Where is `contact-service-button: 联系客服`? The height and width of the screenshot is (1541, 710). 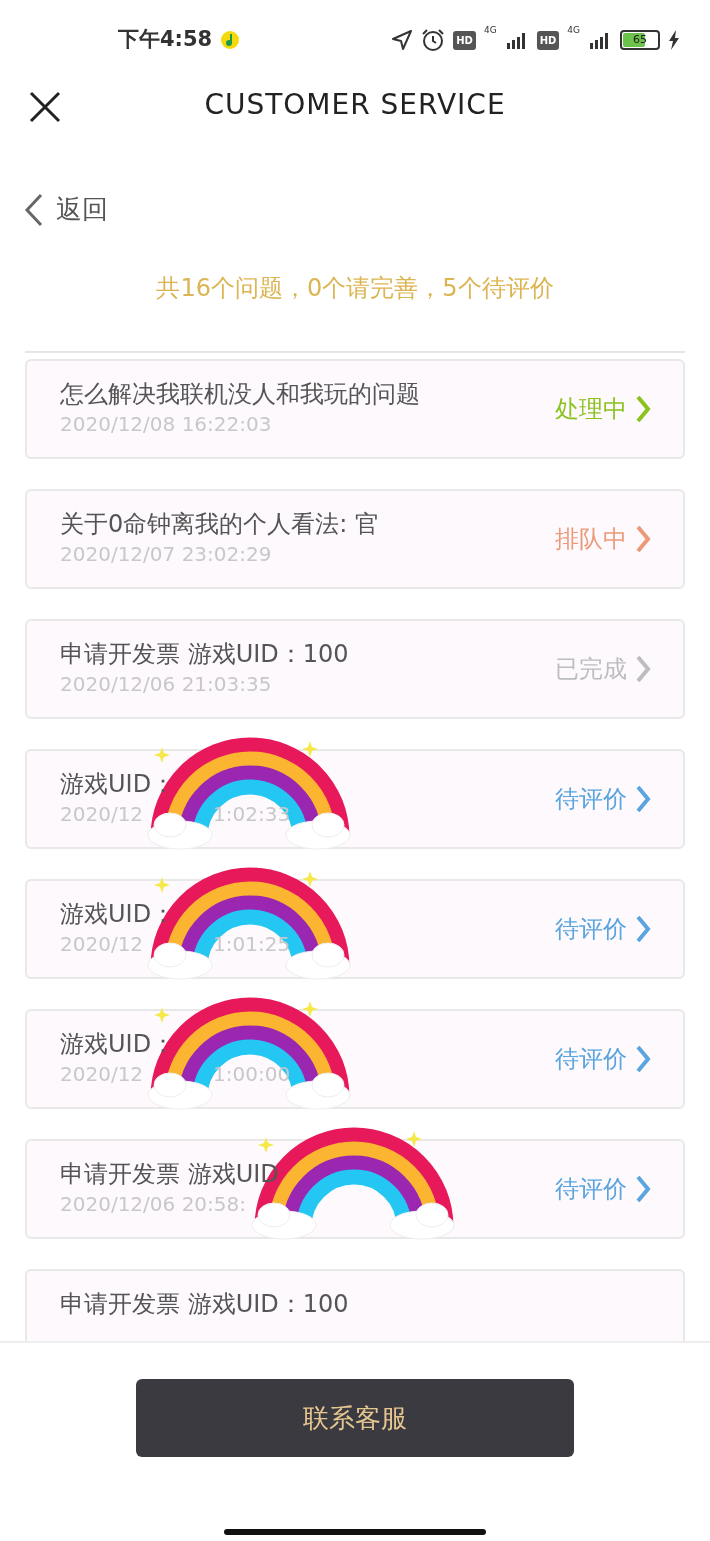
contact-service-button: 联系客服 is located at coordinates (355, 1418).